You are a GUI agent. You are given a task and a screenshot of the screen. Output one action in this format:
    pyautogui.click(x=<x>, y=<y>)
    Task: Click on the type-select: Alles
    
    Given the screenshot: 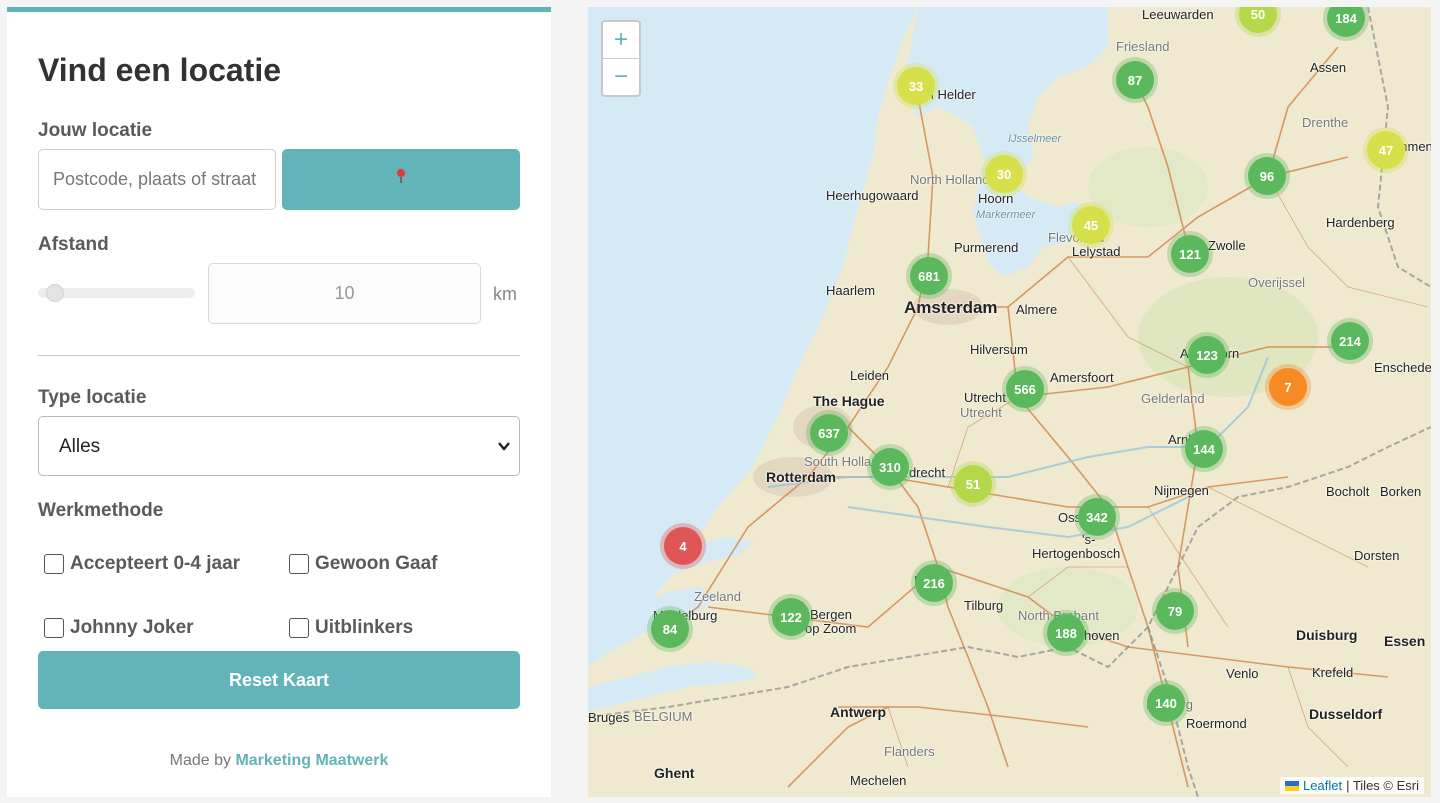 What is the action you would take?
    pyautogui.click(x=279, y=446)
    